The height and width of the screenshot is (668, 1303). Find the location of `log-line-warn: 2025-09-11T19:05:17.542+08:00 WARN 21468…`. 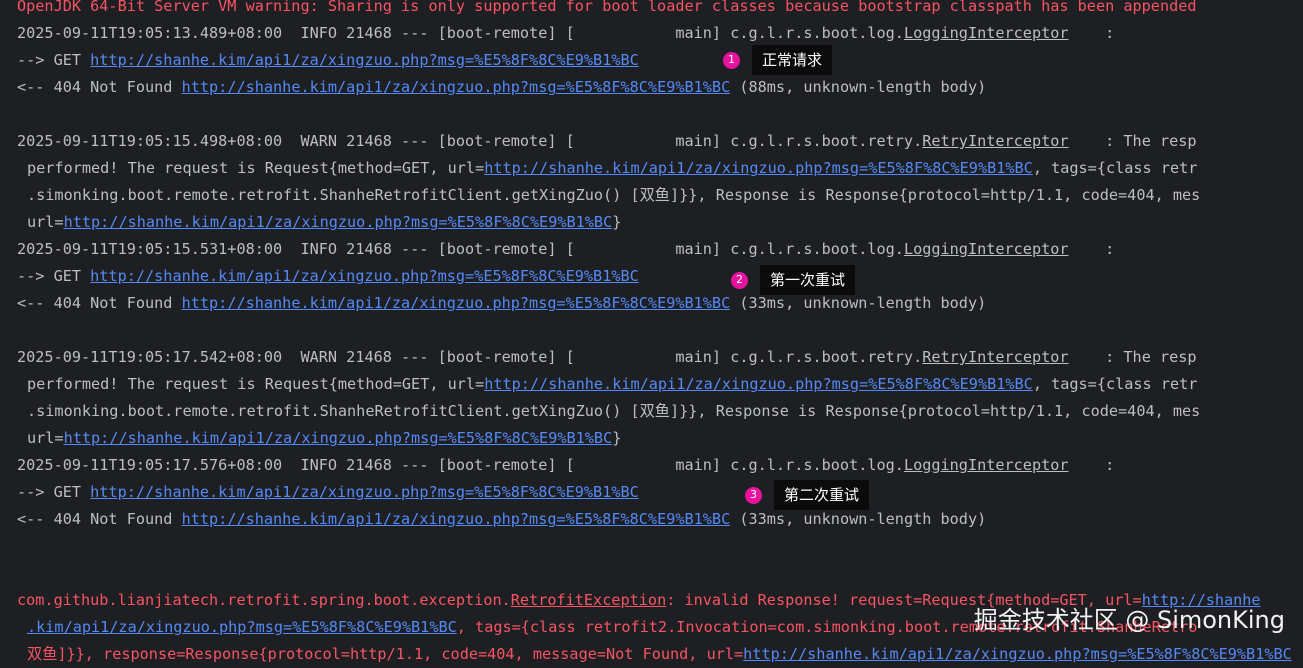

log-line-warn: 2025-09-11T19:05:17.542+08:00 WARN 21468… is located at coordinates (607, 357).